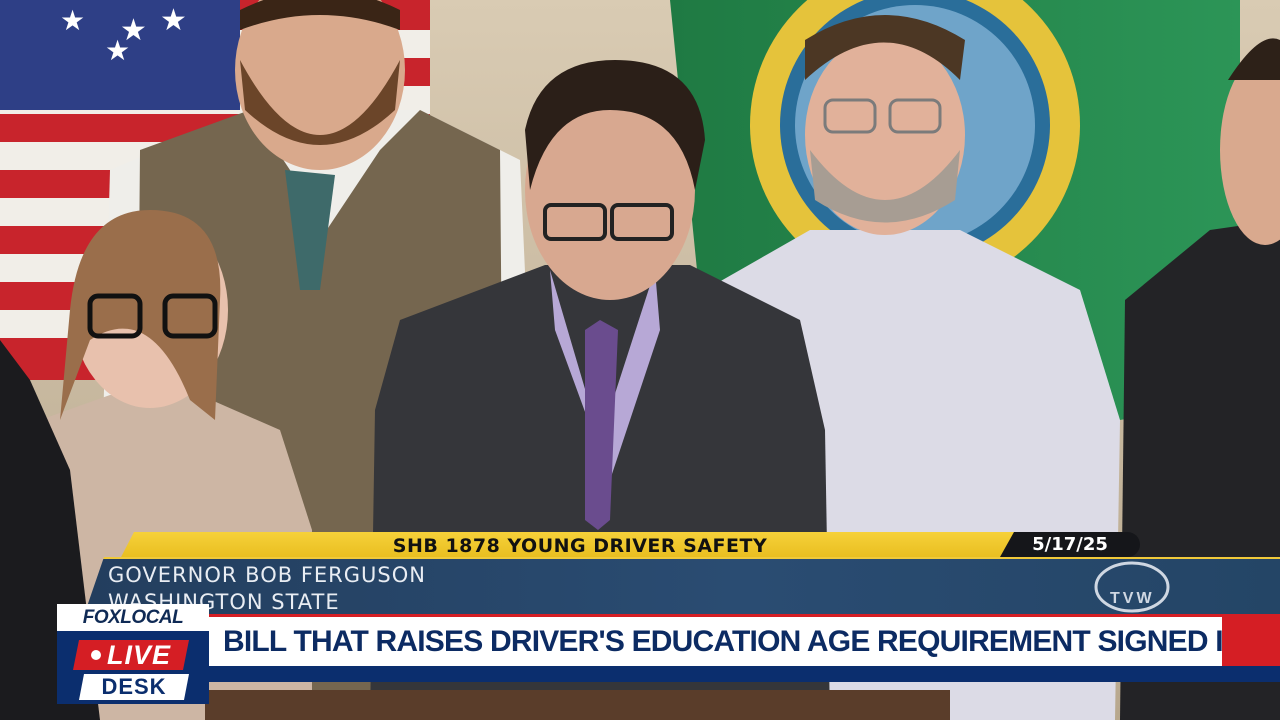  I want to click on podium, so click(577, 705).